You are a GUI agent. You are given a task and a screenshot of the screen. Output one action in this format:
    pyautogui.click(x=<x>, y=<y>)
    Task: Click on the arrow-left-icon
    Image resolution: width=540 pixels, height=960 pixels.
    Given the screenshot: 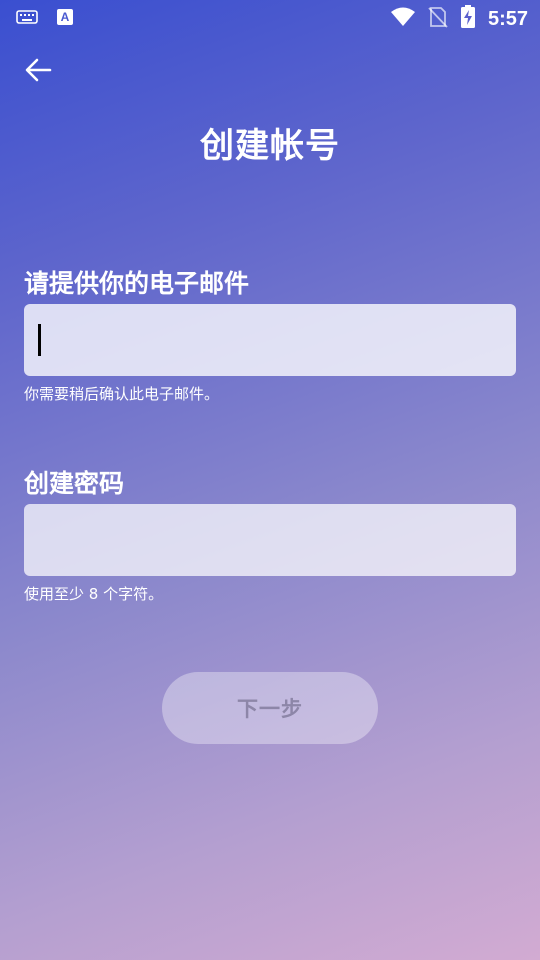 What is the action you would take?
    pyautogui.click(x=38, y=72)
    